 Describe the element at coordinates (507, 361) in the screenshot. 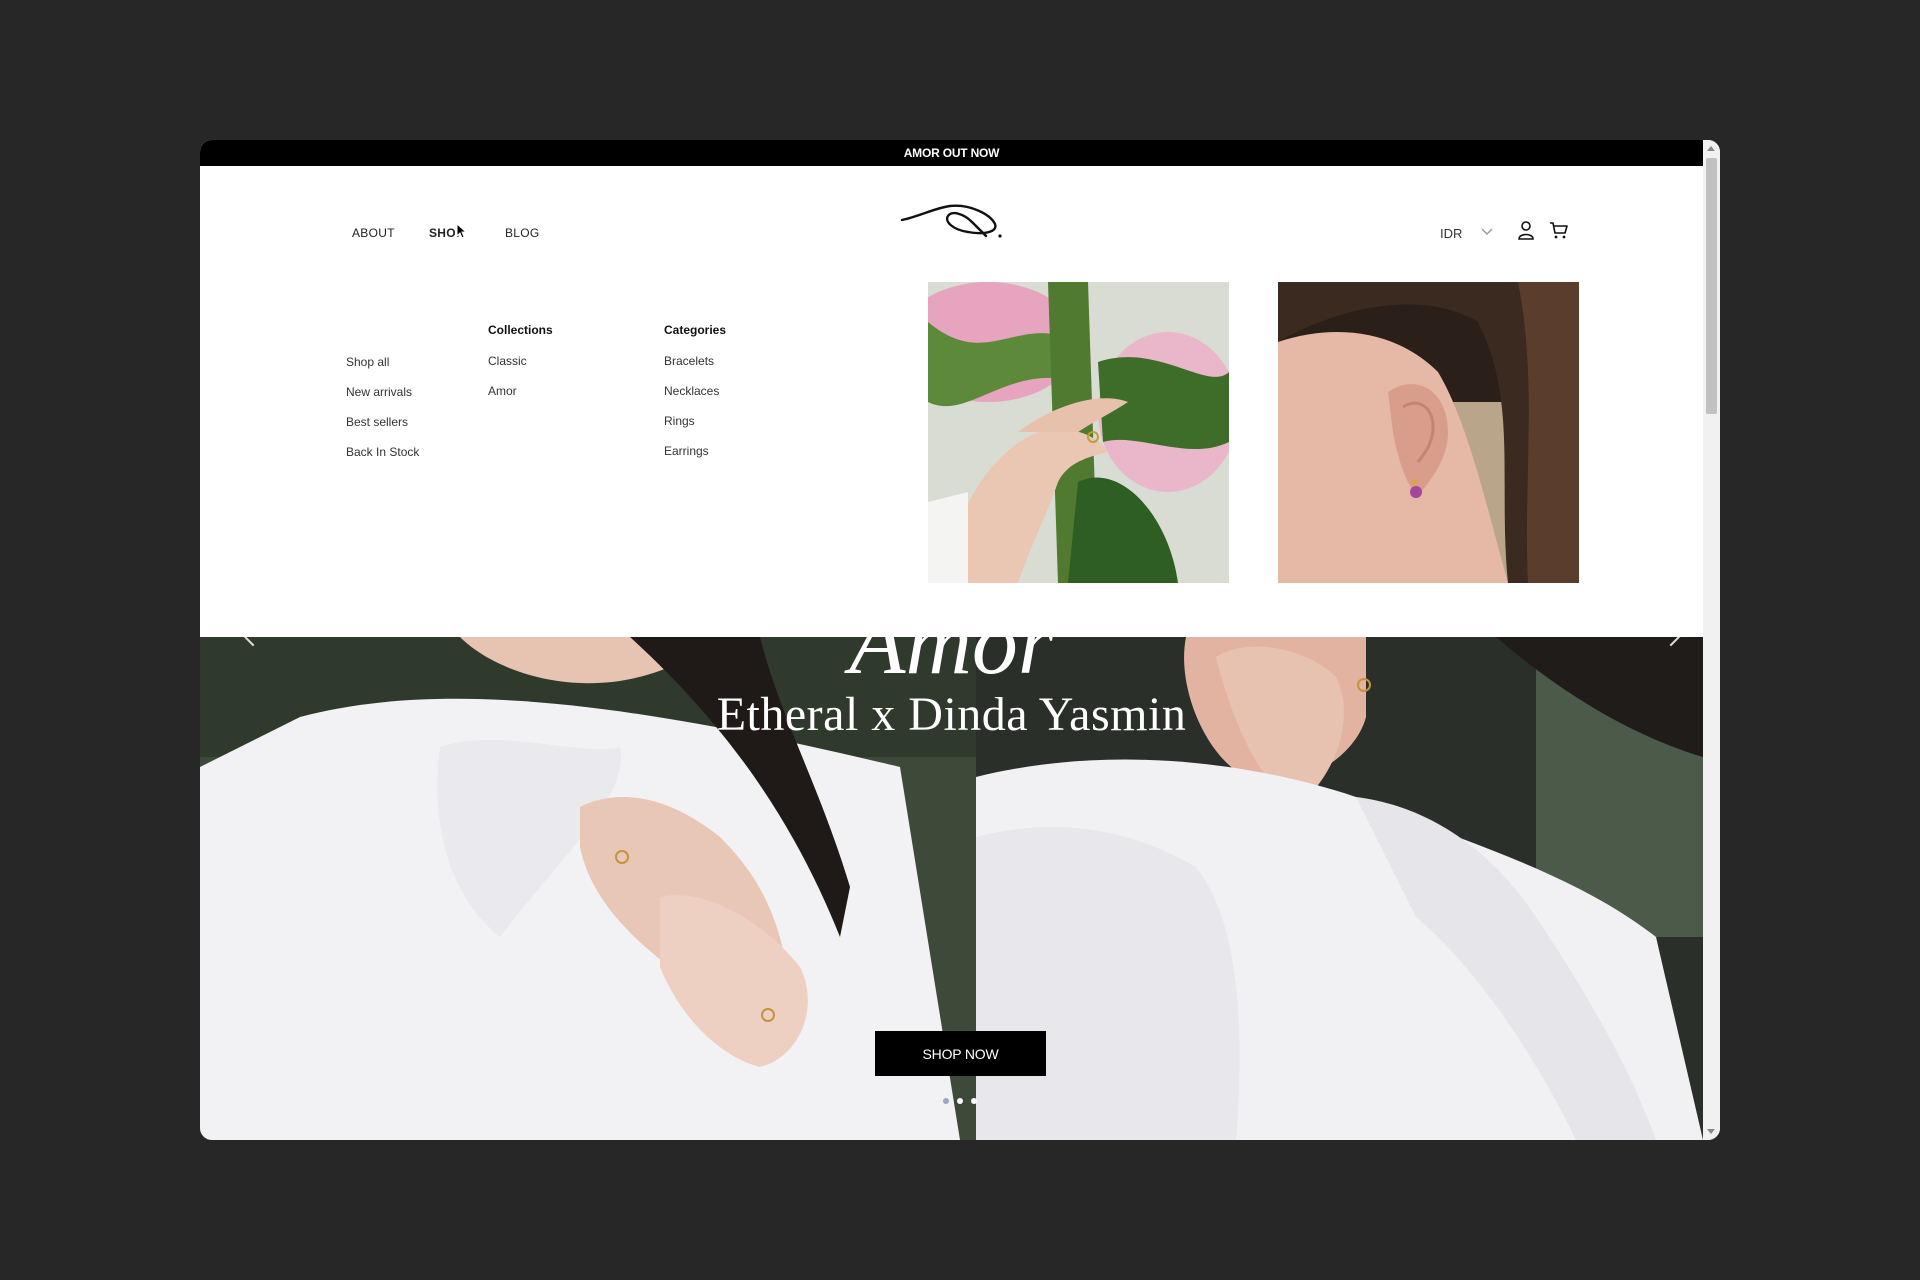

I see `menu-link-classic: Classic` at that location.